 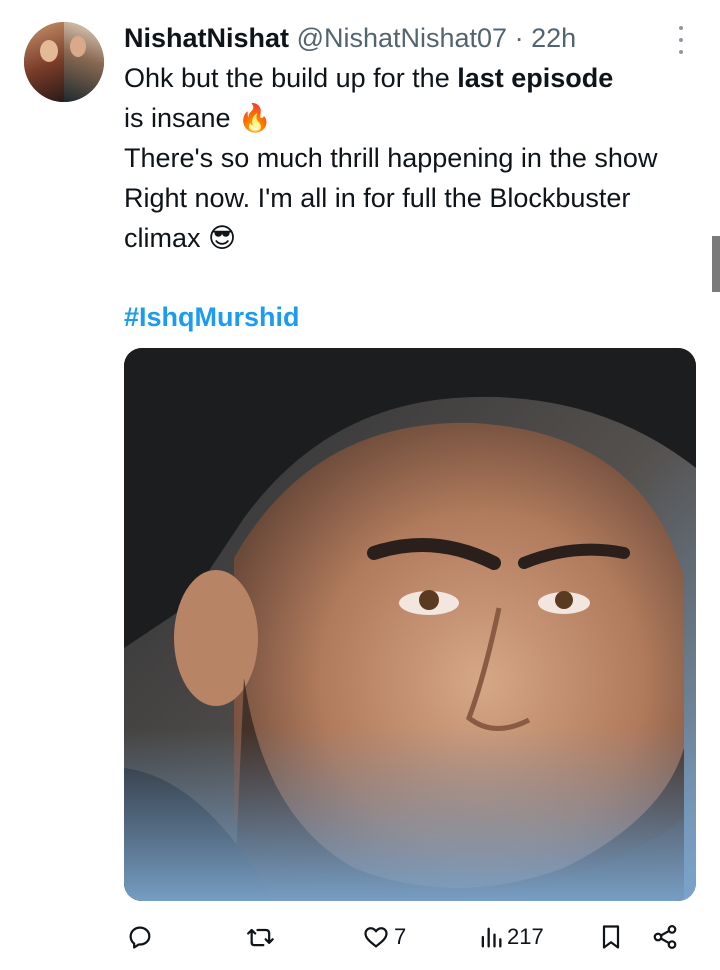 I want to click on tweet-actions: 7 217, so click(x=360, y=937).